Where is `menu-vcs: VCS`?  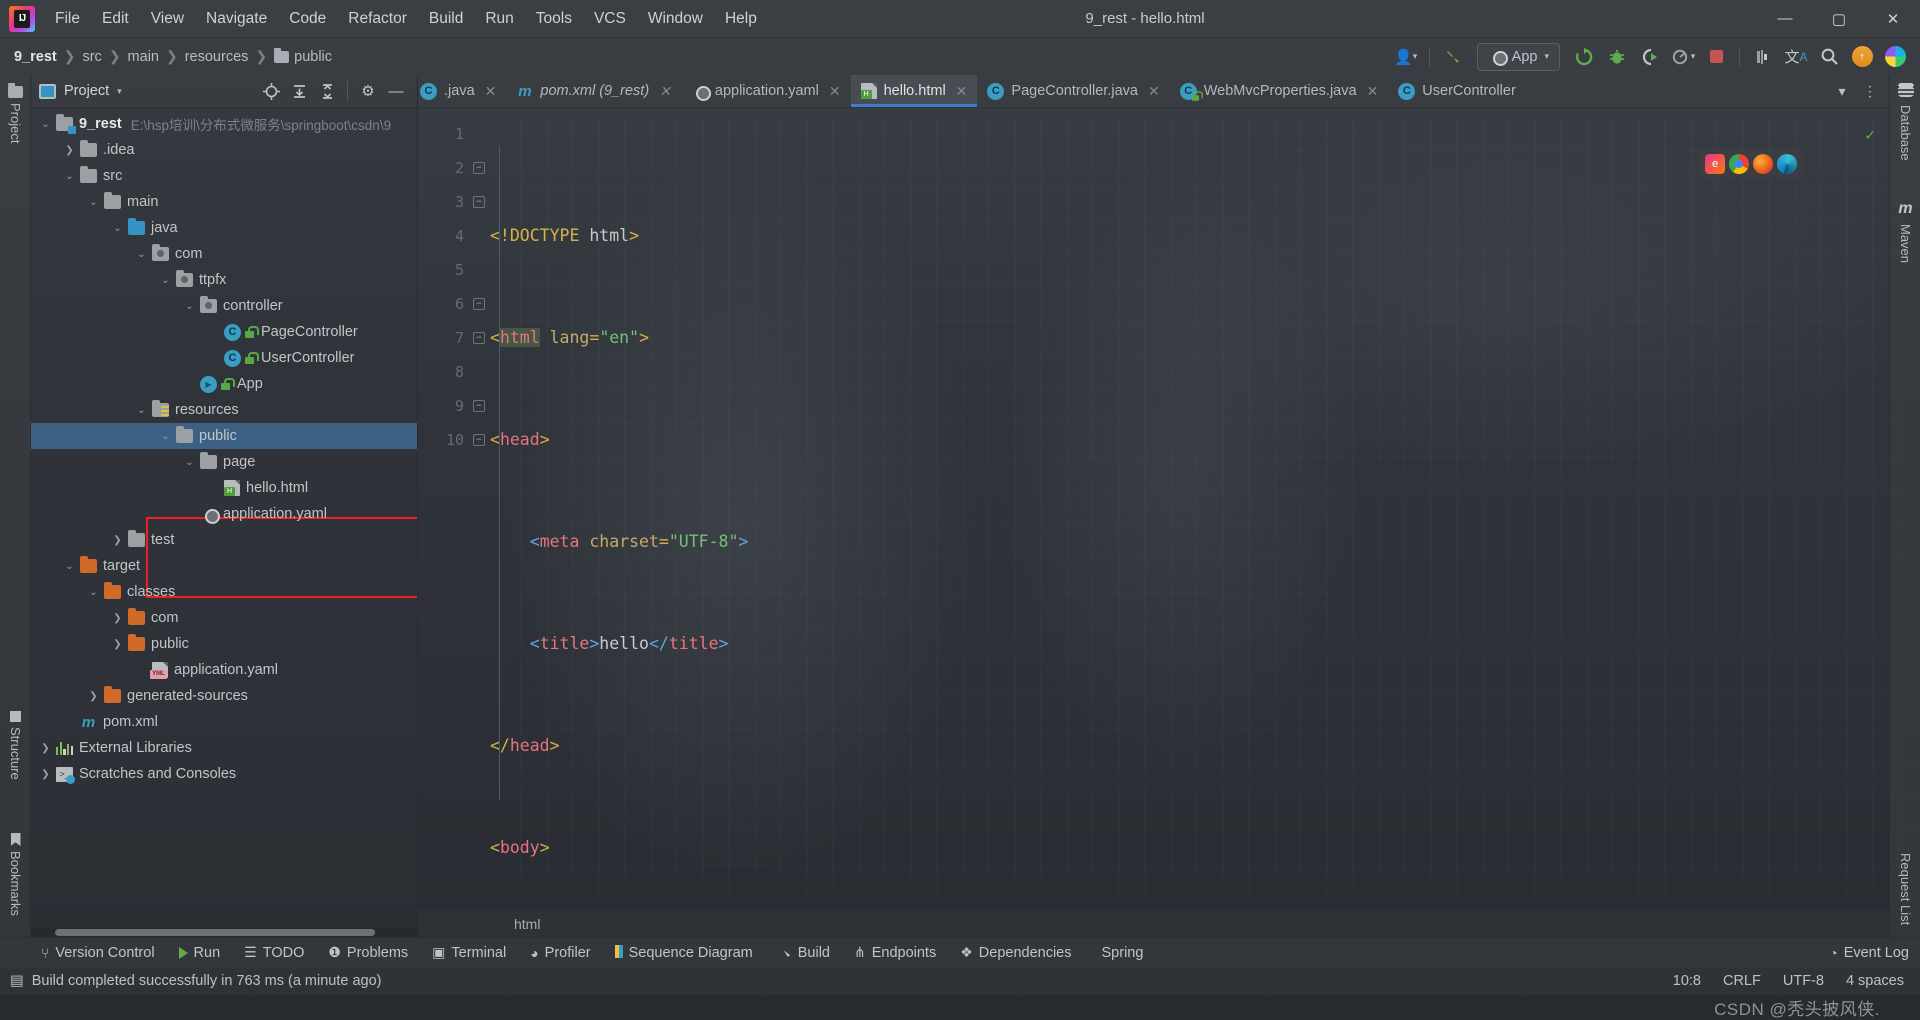 menu-vcs: VCS is located at coordinates (610, 19).